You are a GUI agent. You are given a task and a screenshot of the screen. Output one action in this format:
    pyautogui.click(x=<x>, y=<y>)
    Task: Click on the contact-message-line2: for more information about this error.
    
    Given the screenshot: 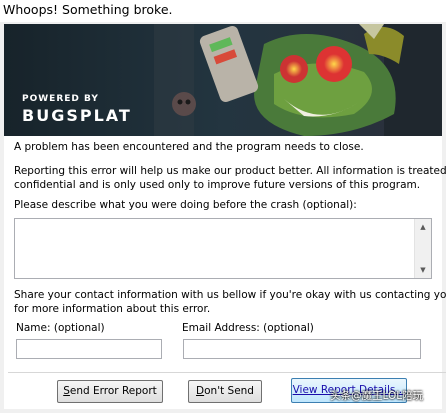 What is the action you would take?
    pyautogui.click(x=112, y=309)
    